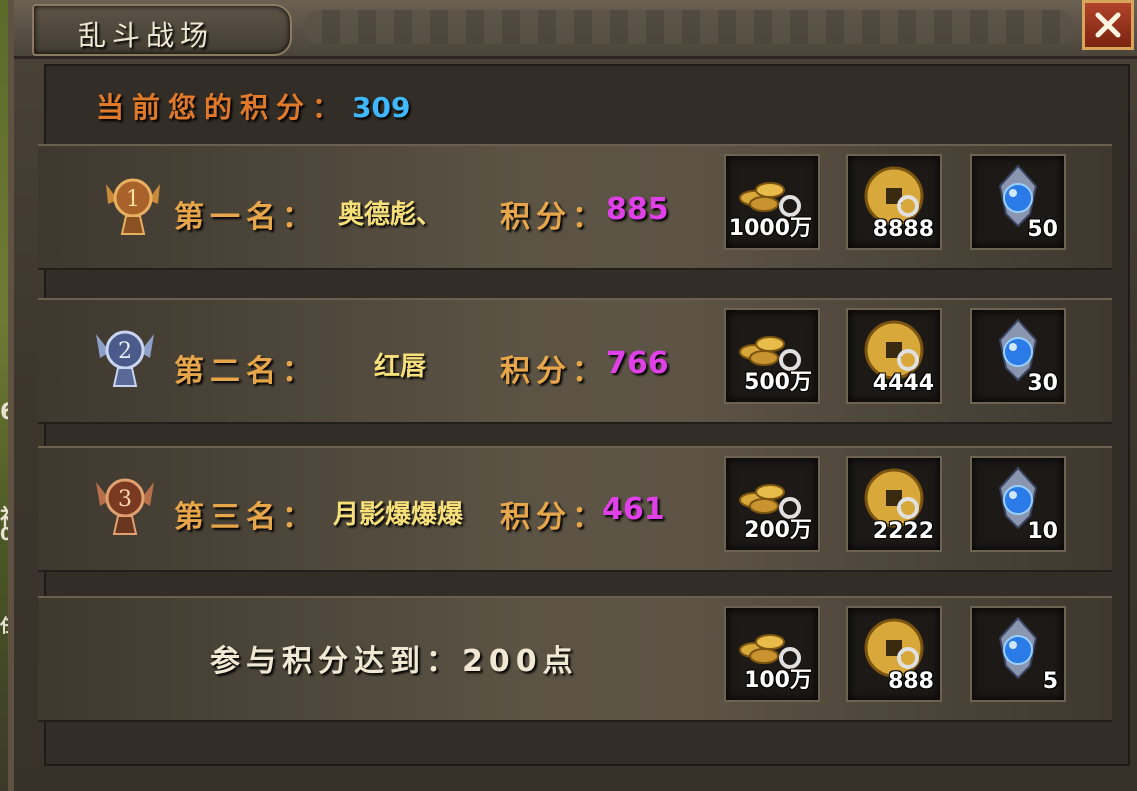 The width and height of the screenshot is (1137, 791). Describe the element at coordinates (381, 107) in the screenshot. I see `current-score-value: 309` at that location.